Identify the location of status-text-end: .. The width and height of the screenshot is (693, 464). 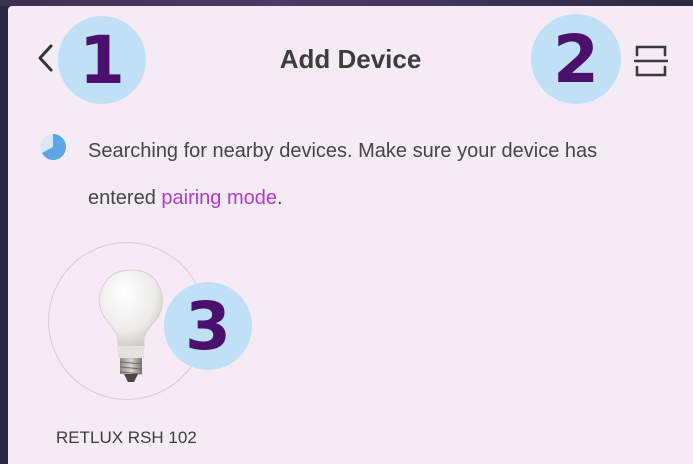
(280, 198).